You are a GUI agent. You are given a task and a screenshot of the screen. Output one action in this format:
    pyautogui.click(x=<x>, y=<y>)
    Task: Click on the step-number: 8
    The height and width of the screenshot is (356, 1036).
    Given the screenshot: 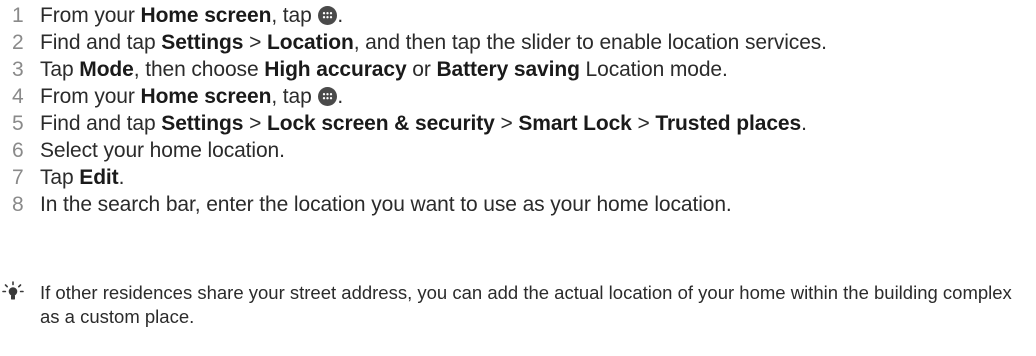 What is the action you would take?
    pyautogui.click(x=18, y=204)
    